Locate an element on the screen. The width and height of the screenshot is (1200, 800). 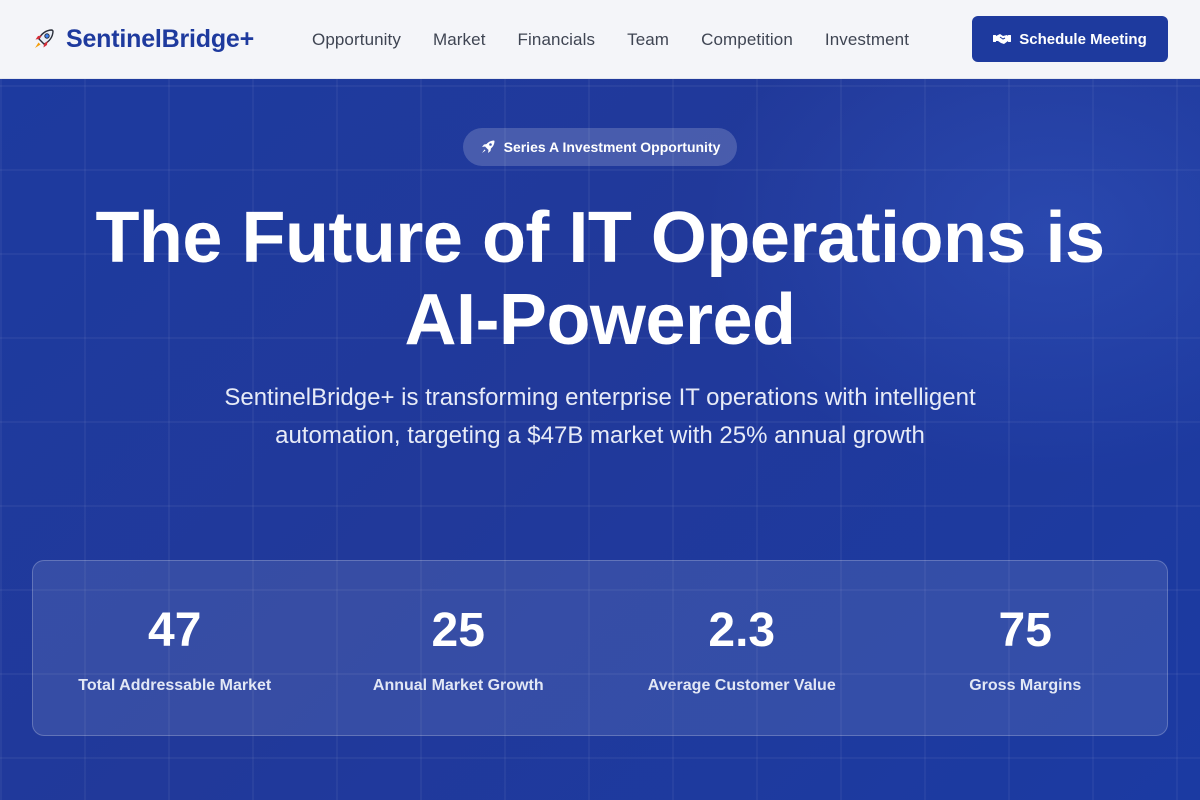
nav-link-investment: Investment is located at coordinates (867, 40).